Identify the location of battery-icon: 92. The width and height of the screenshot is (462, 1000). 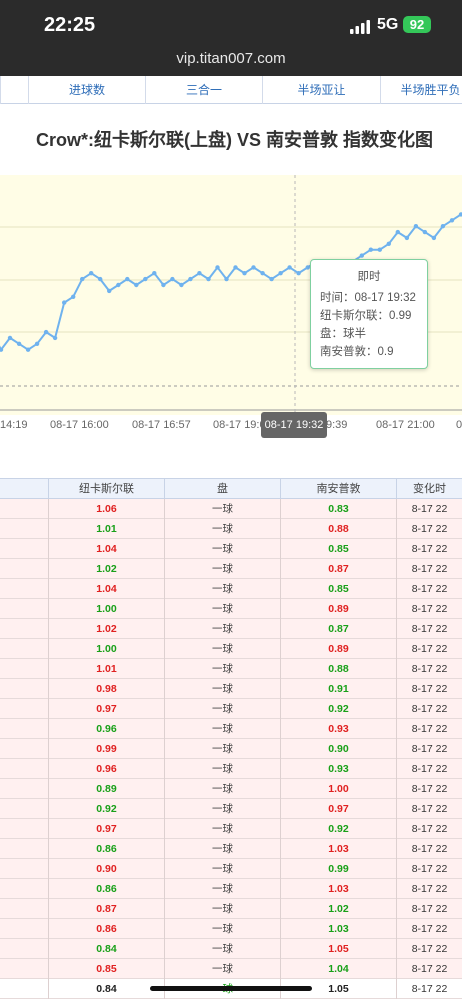
(417, 24).